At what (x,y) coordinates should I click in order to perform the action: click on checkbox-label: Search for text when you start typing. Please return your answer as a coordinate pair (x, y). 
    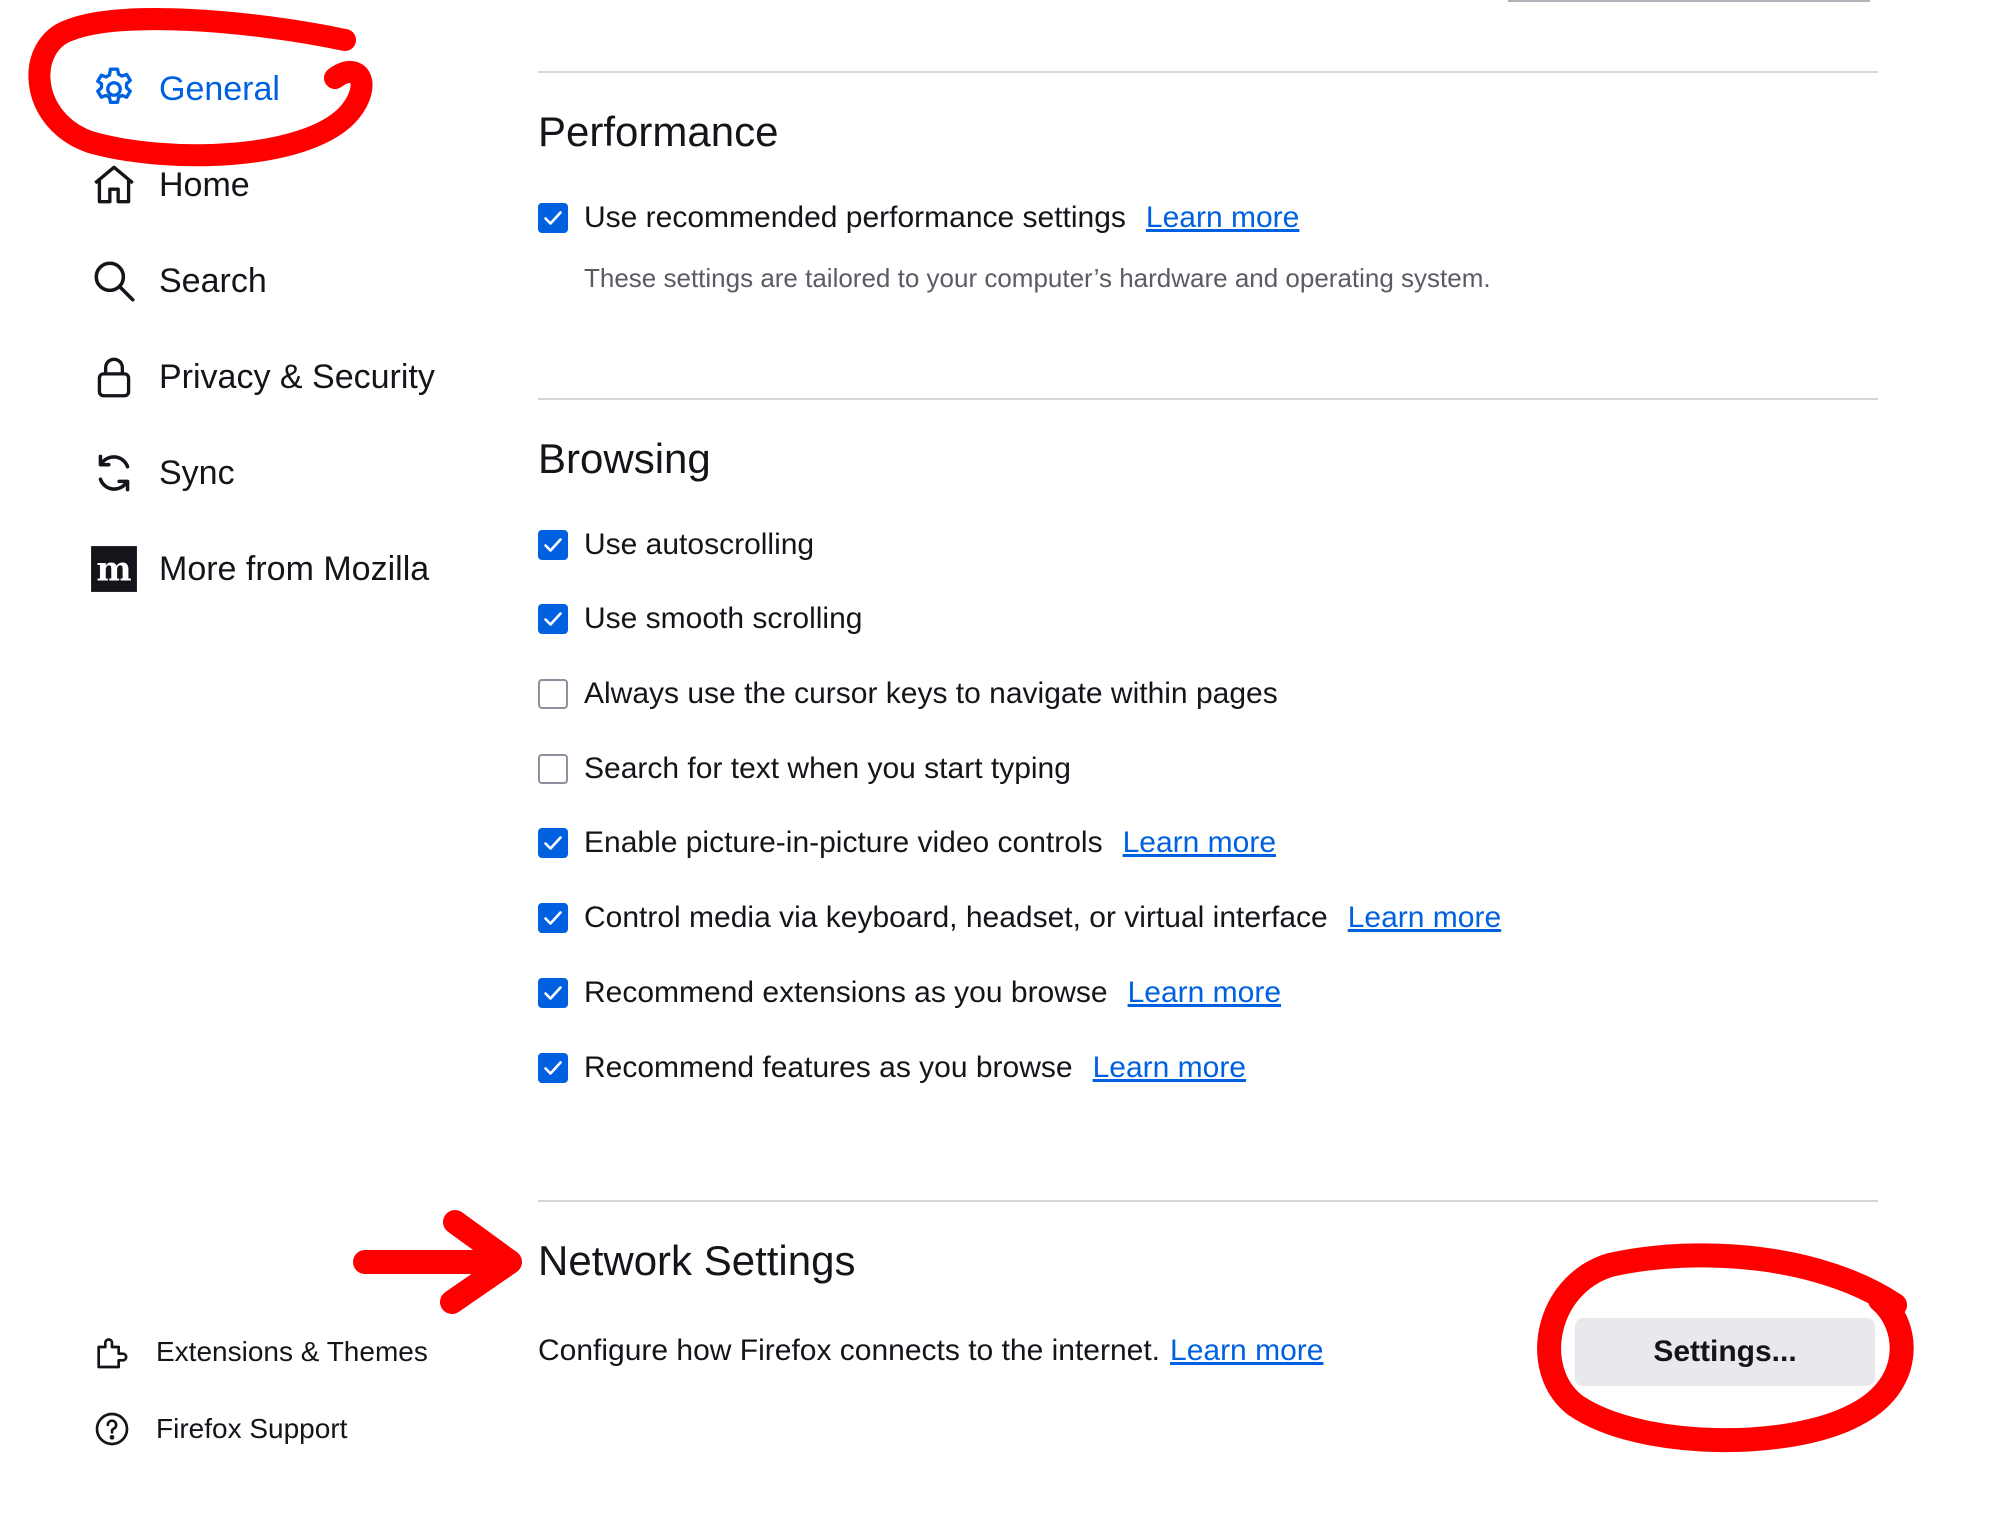
    Looking at the image, I should click on (827, 768).